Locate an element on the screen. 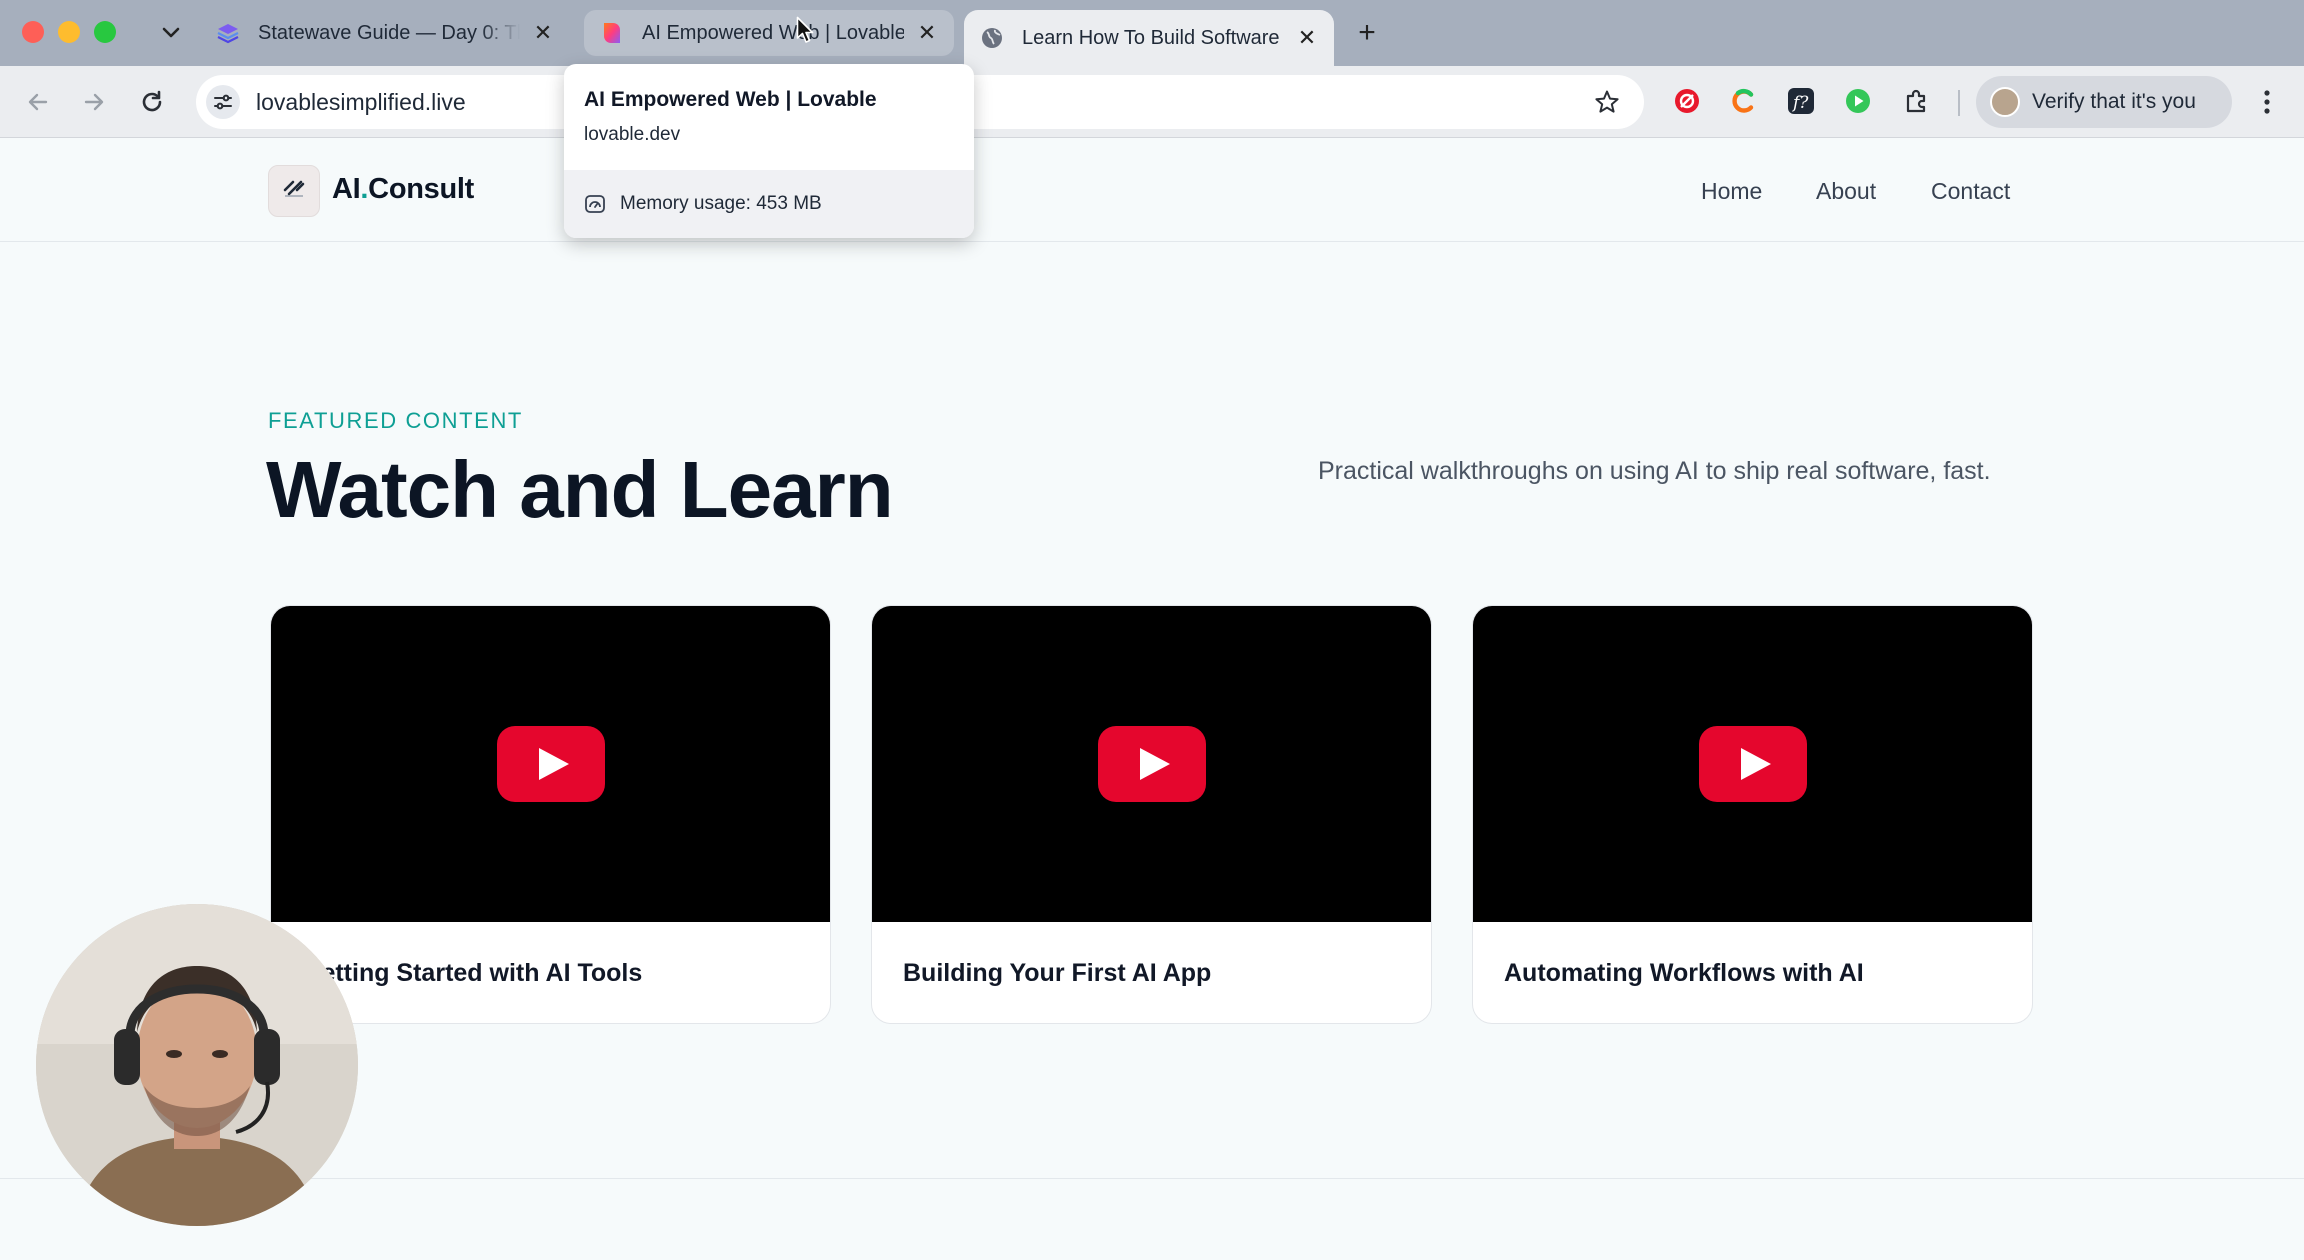 This screenshot has width=2304, height=1260. more-menu-icon is located at coordinates (2267, 102).